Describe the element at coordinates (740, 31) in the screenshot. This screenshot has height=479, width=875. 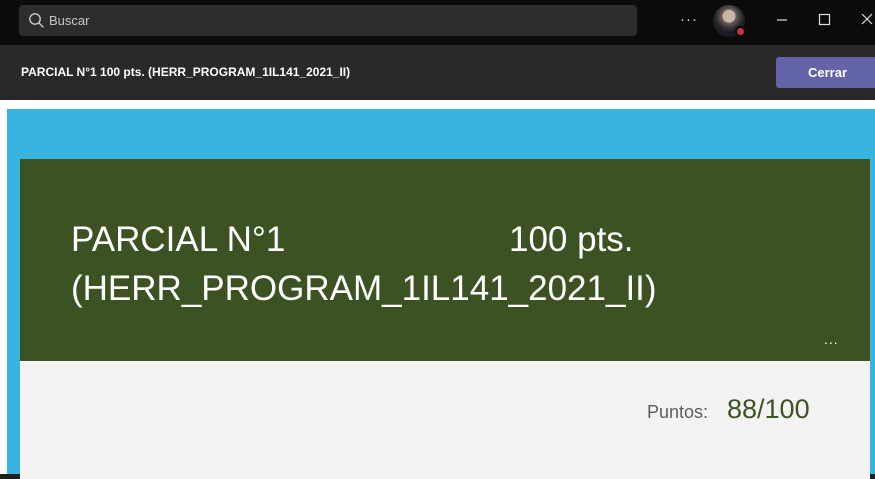
I see `presence-status-icon` at that location.